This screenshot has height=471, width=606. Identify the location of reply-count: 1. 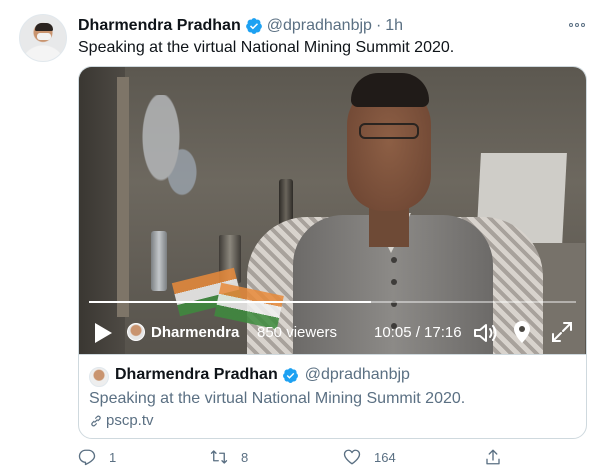
(113, 457).